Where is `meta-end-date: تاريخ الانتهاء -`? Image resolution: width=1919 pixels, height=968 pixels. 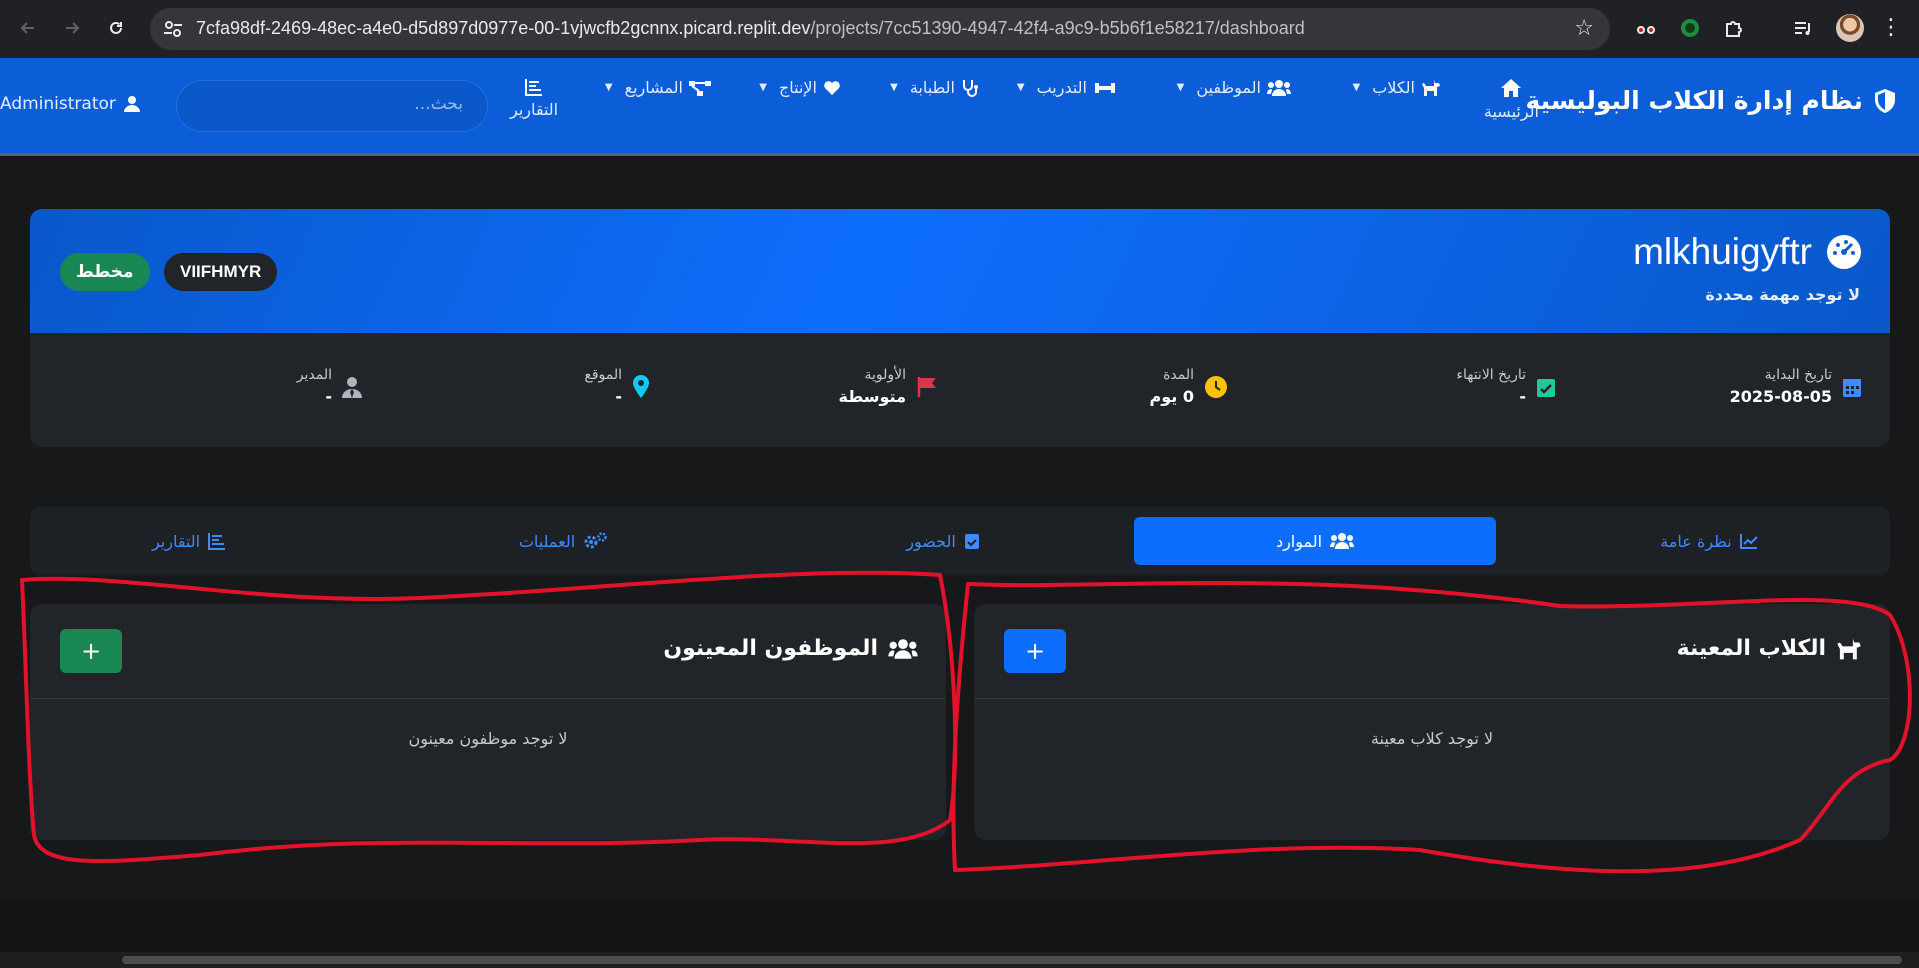 meta-end-date: تاريخ الانتهاء - is located at coordinates (1506, 386).